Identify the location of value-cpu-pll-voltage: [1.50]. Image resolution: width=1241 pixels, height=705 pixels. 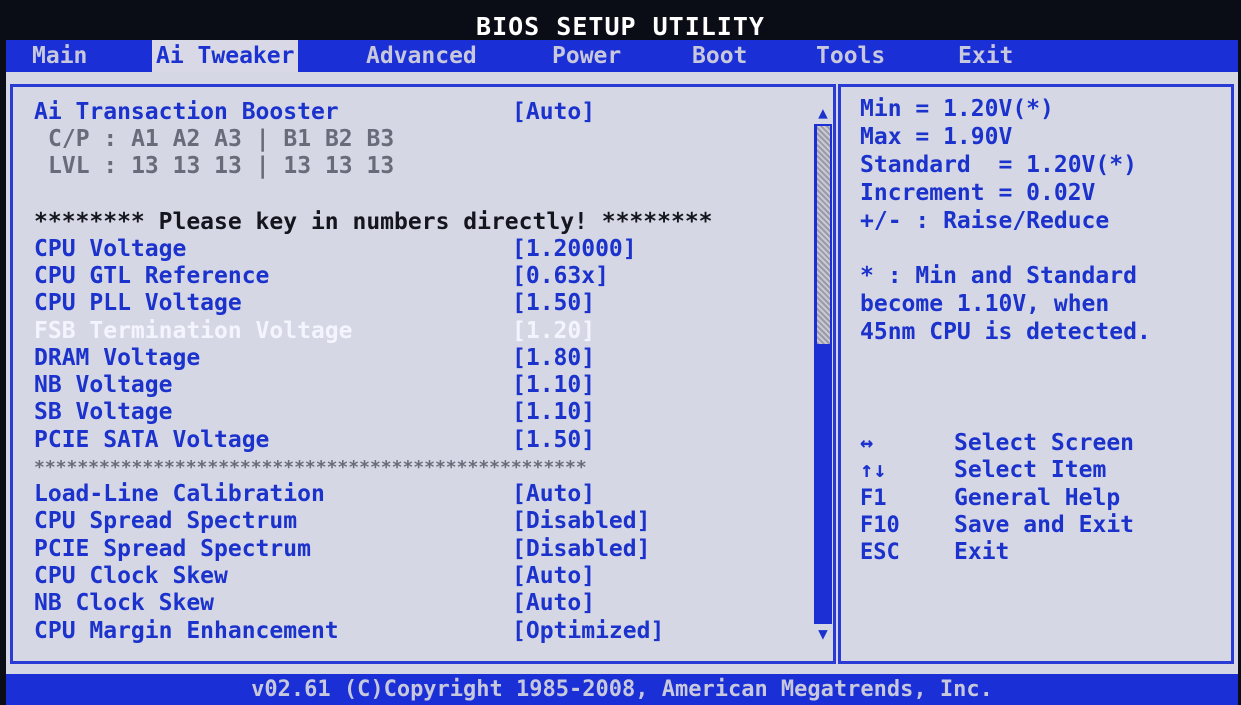
(553, 303).